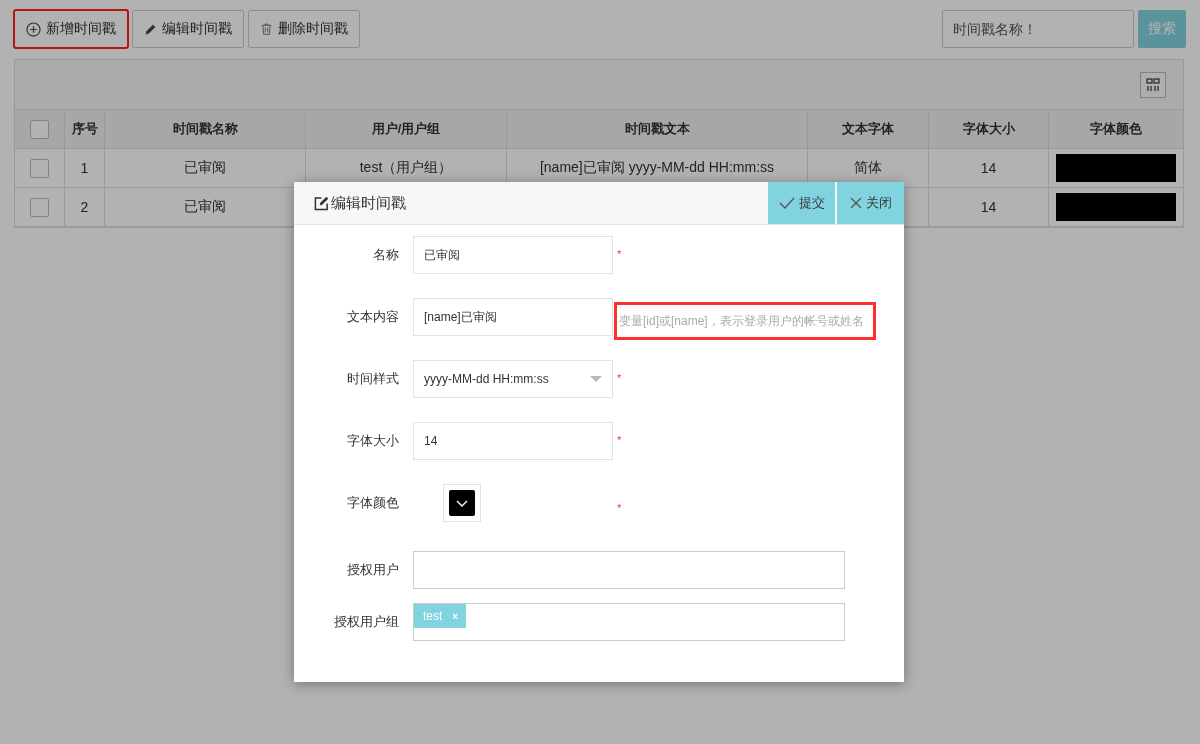 This screenshot has height=744, width=1200. I want to click on column-header: 时间戳名称, so click(205, 129).